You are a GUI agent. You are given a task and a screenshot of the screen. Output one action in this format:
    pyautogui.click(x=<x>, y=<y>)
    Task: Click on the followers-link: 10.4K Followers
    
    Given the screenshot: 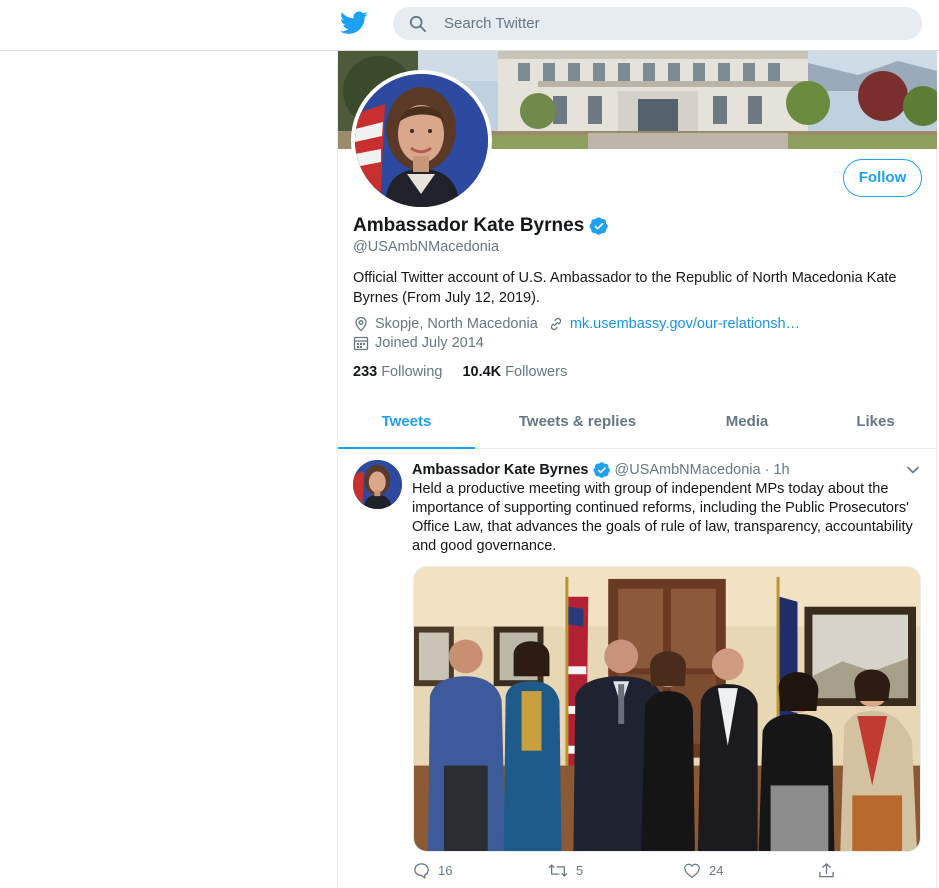 What is the action you would take?
    pyautogui.click(x=514, y=372)
    